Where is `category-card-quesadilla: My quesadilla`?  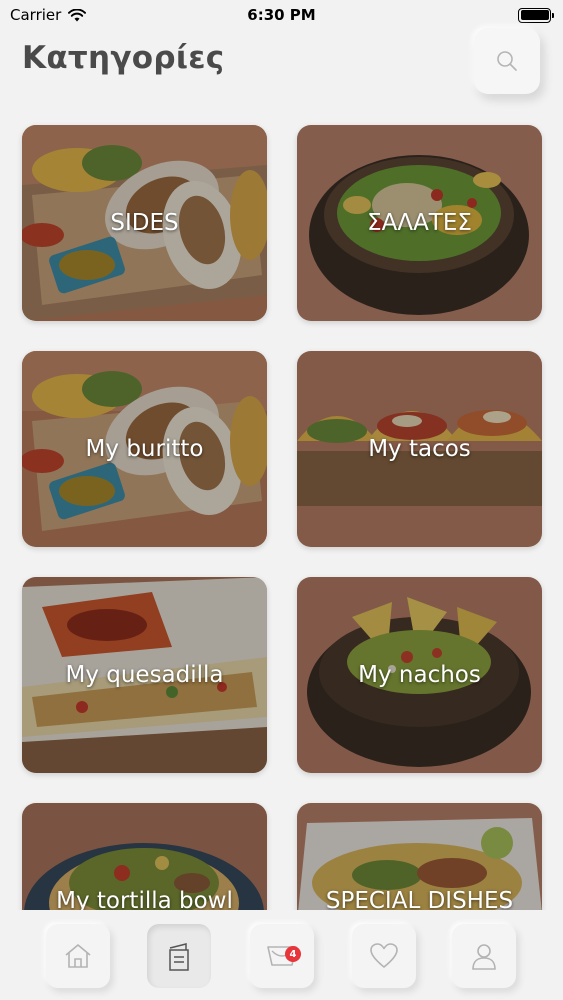 category-card-quesadilla: My quesadilla is located at coordinates (144, 675).